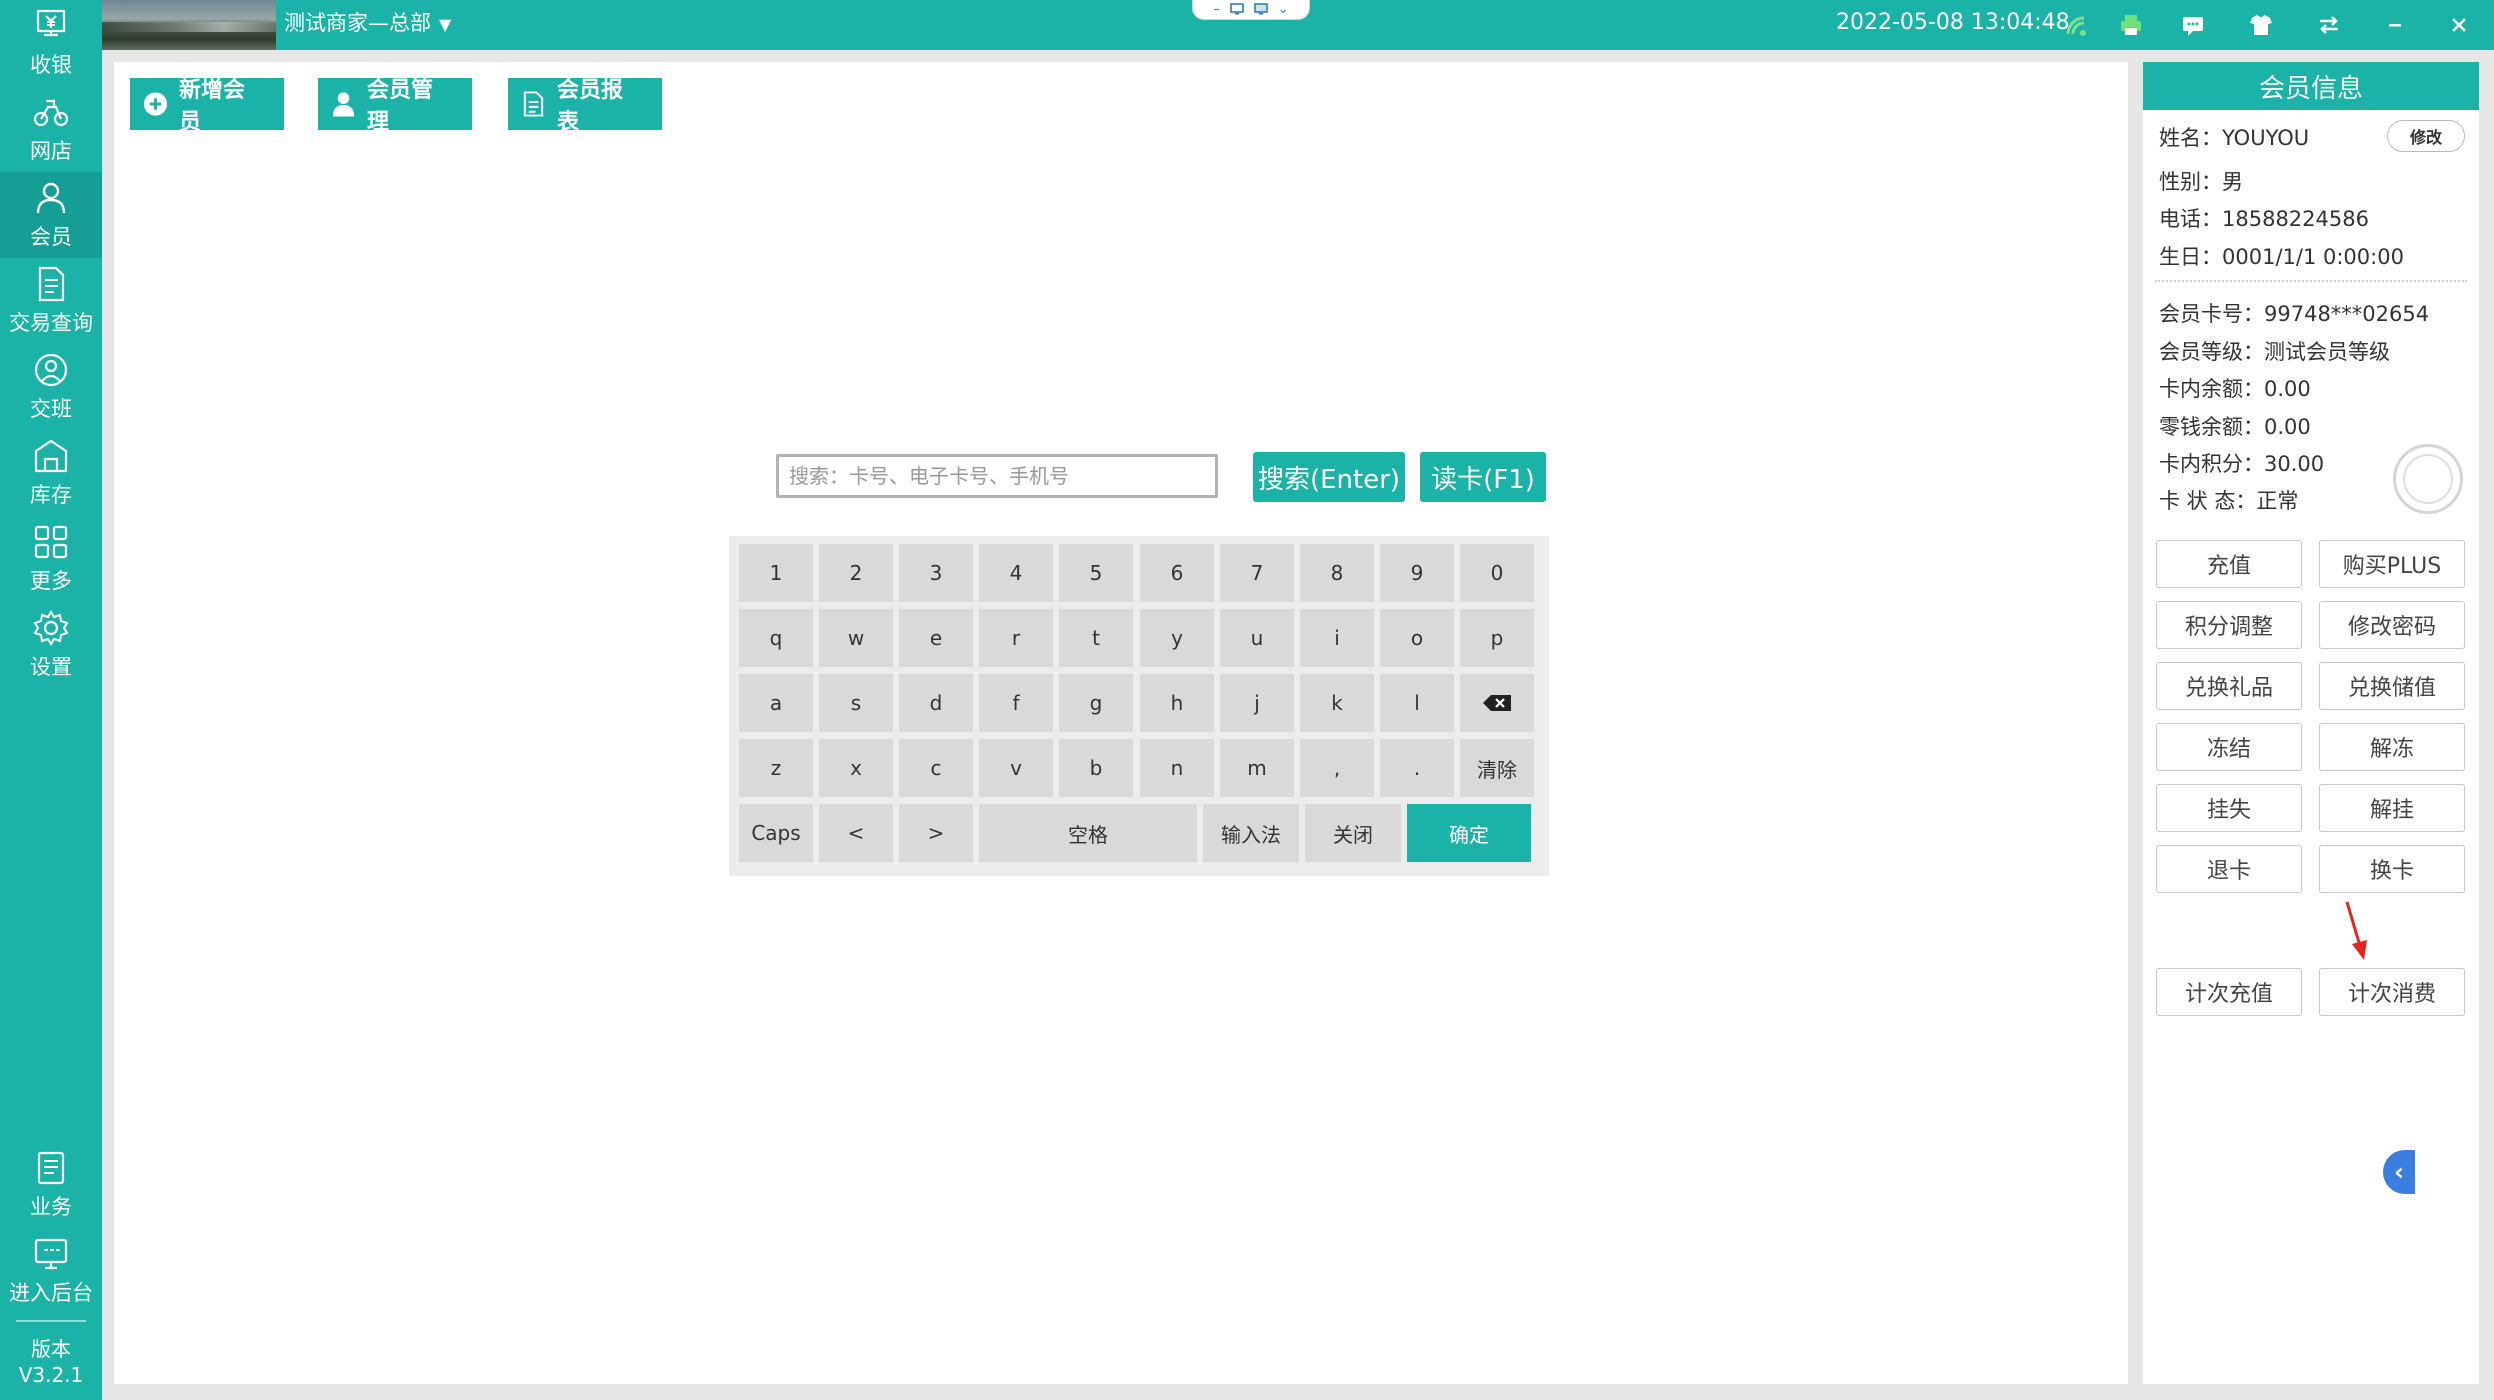  Describe the element at coordinates (776, 703) in the screenshot. I see `key: a` at that location.